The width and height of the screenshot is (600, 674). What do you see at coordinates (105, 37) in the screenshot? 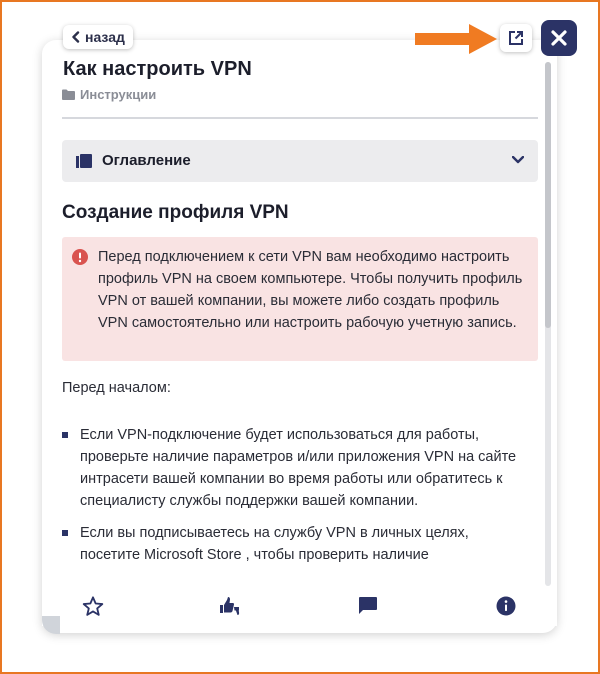
I see `back-label: назад` at bounding box center [105, 37].